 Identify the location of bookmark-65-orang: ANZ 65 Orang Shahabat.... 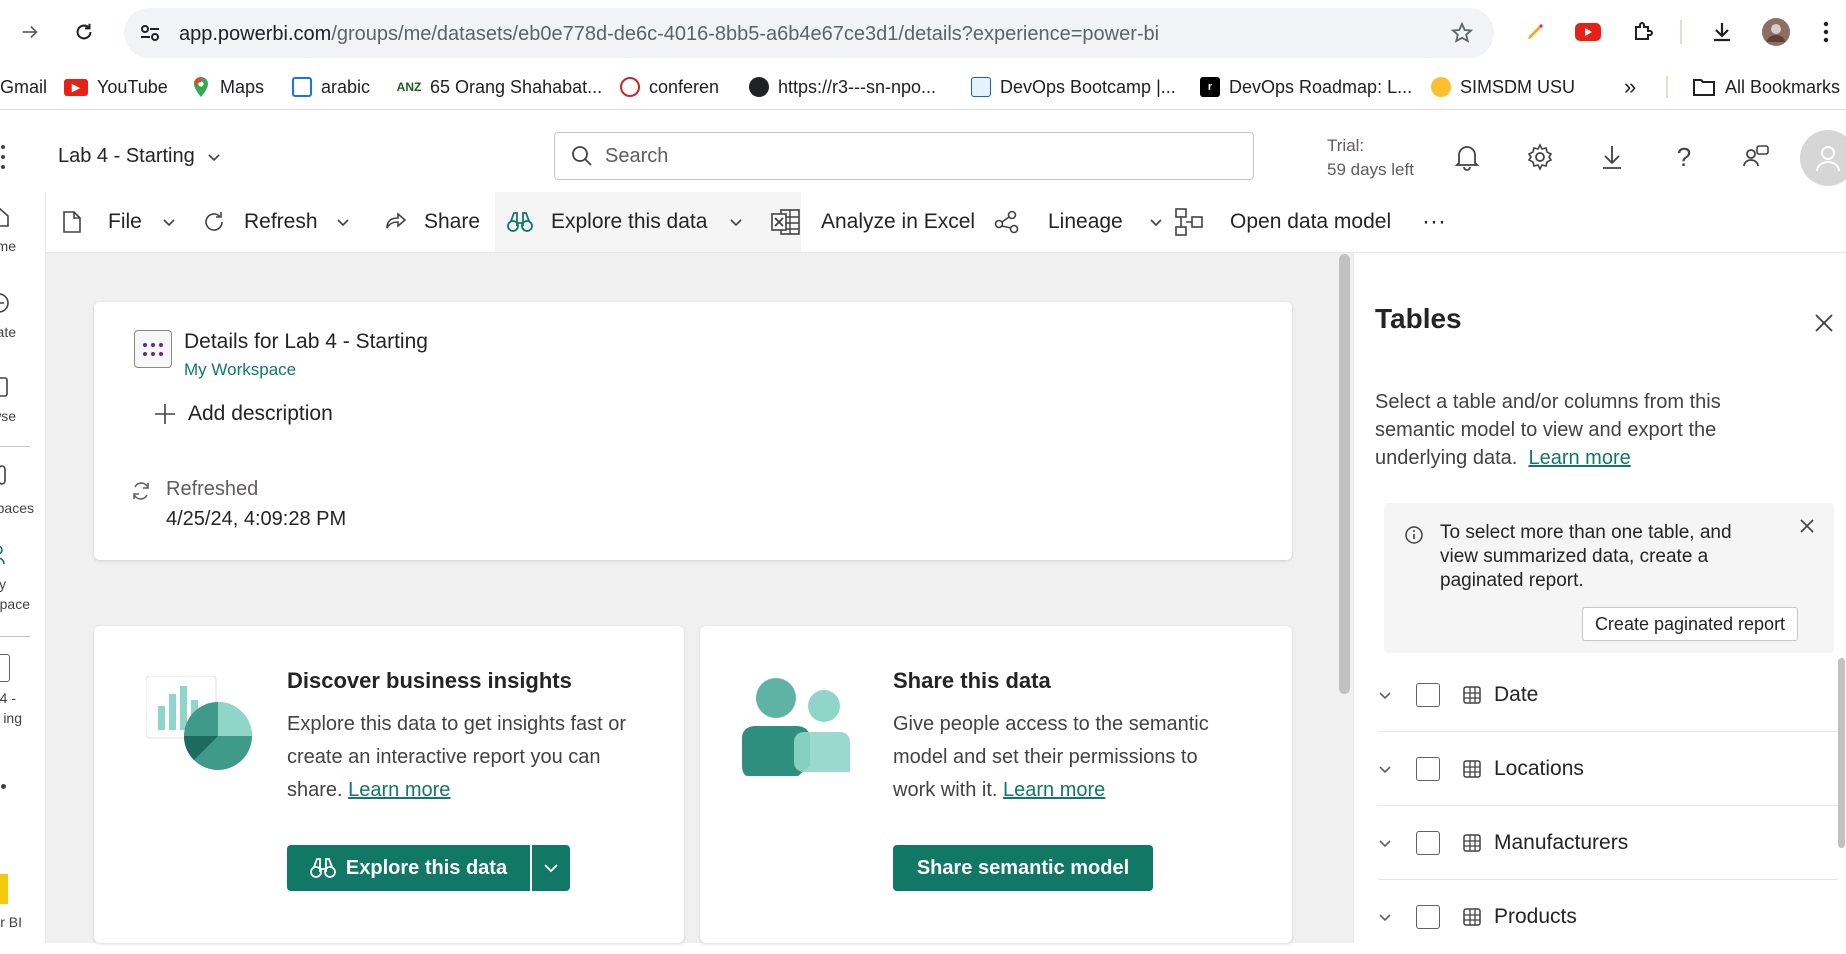
(499, 87).